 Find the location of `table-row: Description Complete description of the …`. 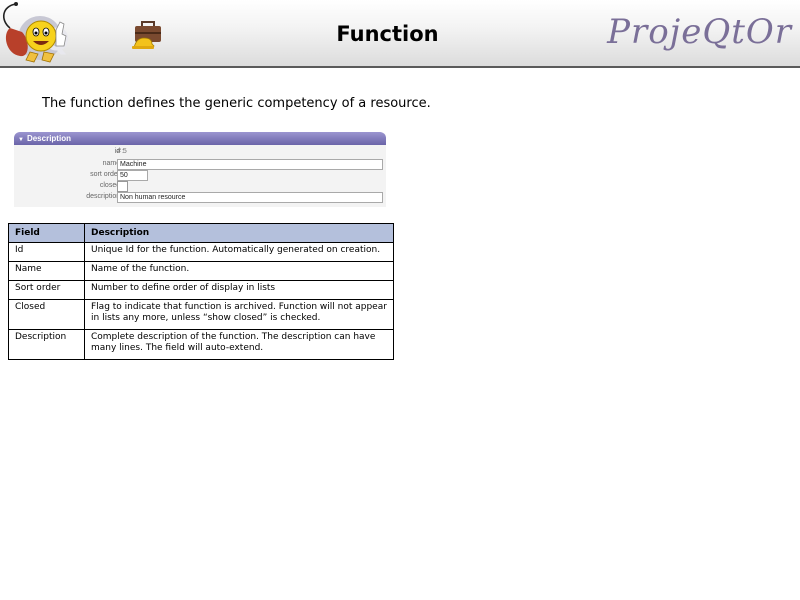

table-row: Description Complete description of the … is located at coordinates (201, 344).